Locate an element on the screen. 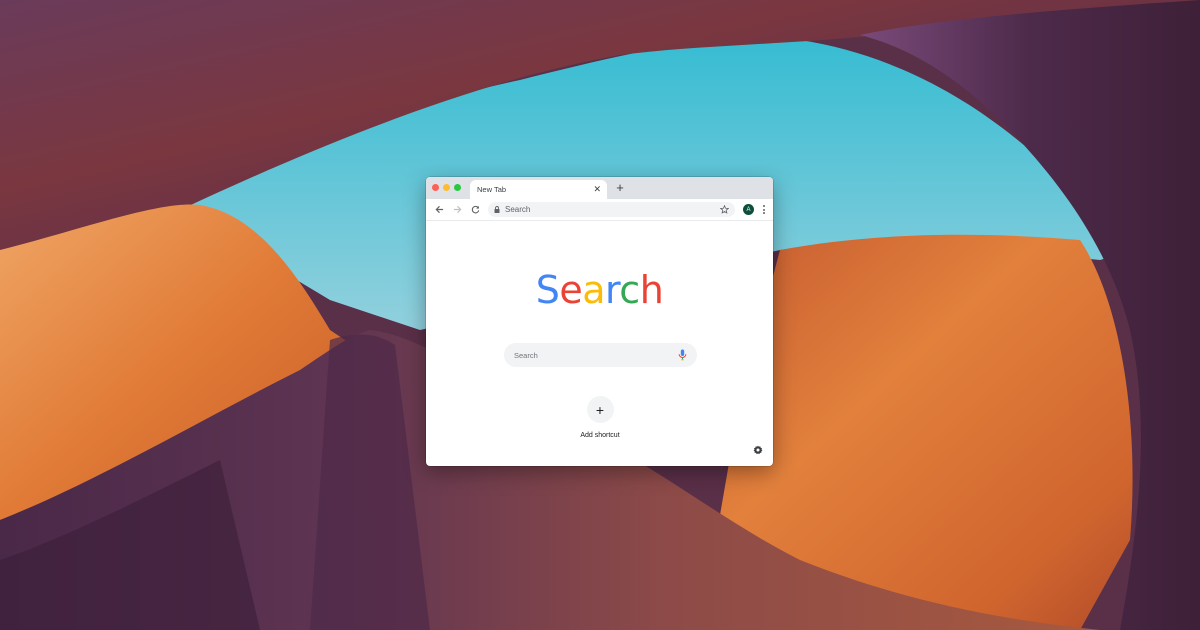  lock-icon is located at coordinates (497, 209).